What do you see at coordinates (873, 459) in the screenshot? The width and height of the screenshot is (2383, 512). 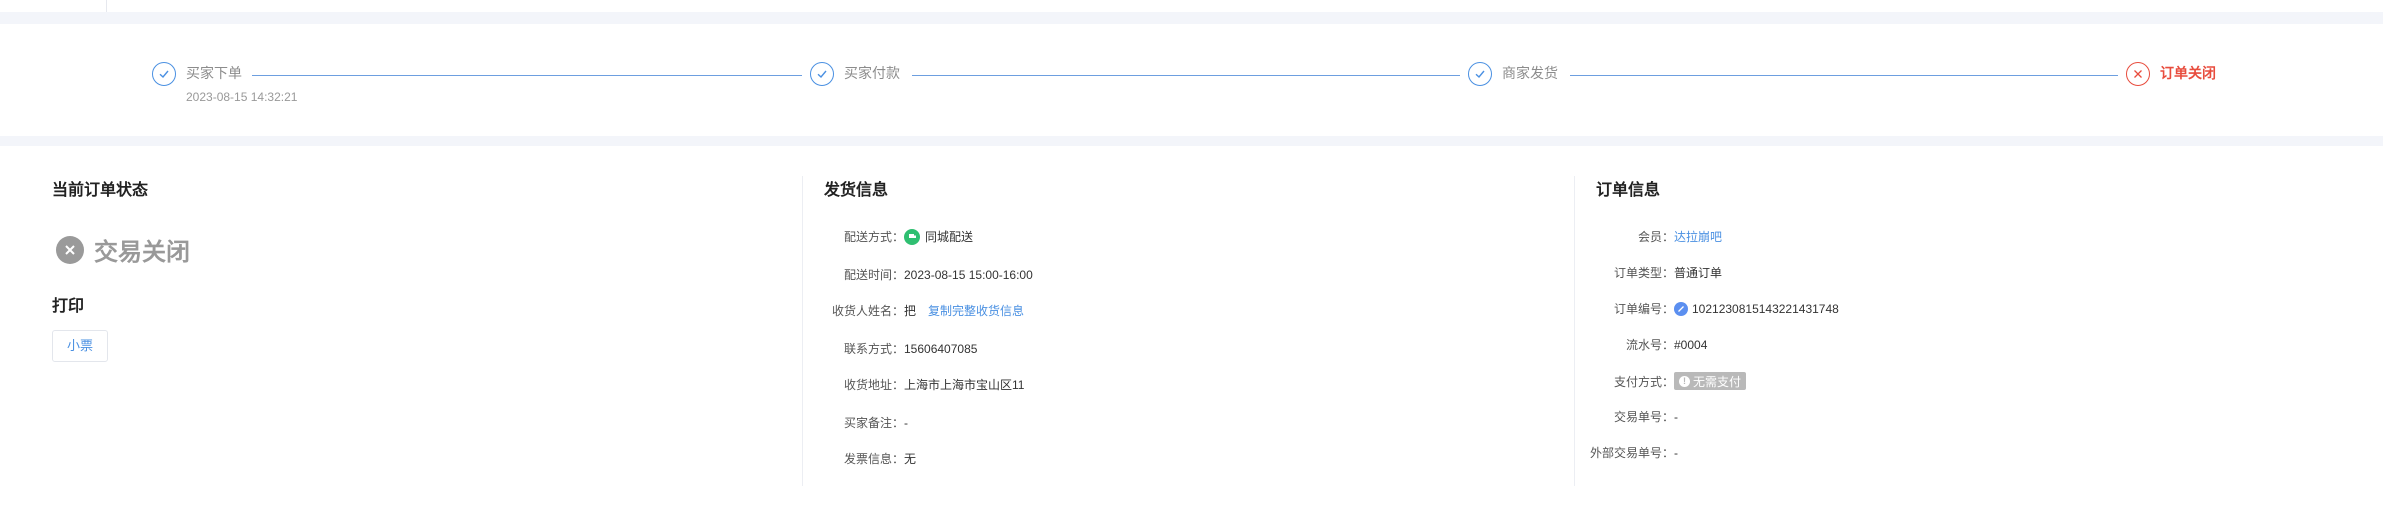 I see `field-label: 发票信息：` at bounding box center [873, 459].